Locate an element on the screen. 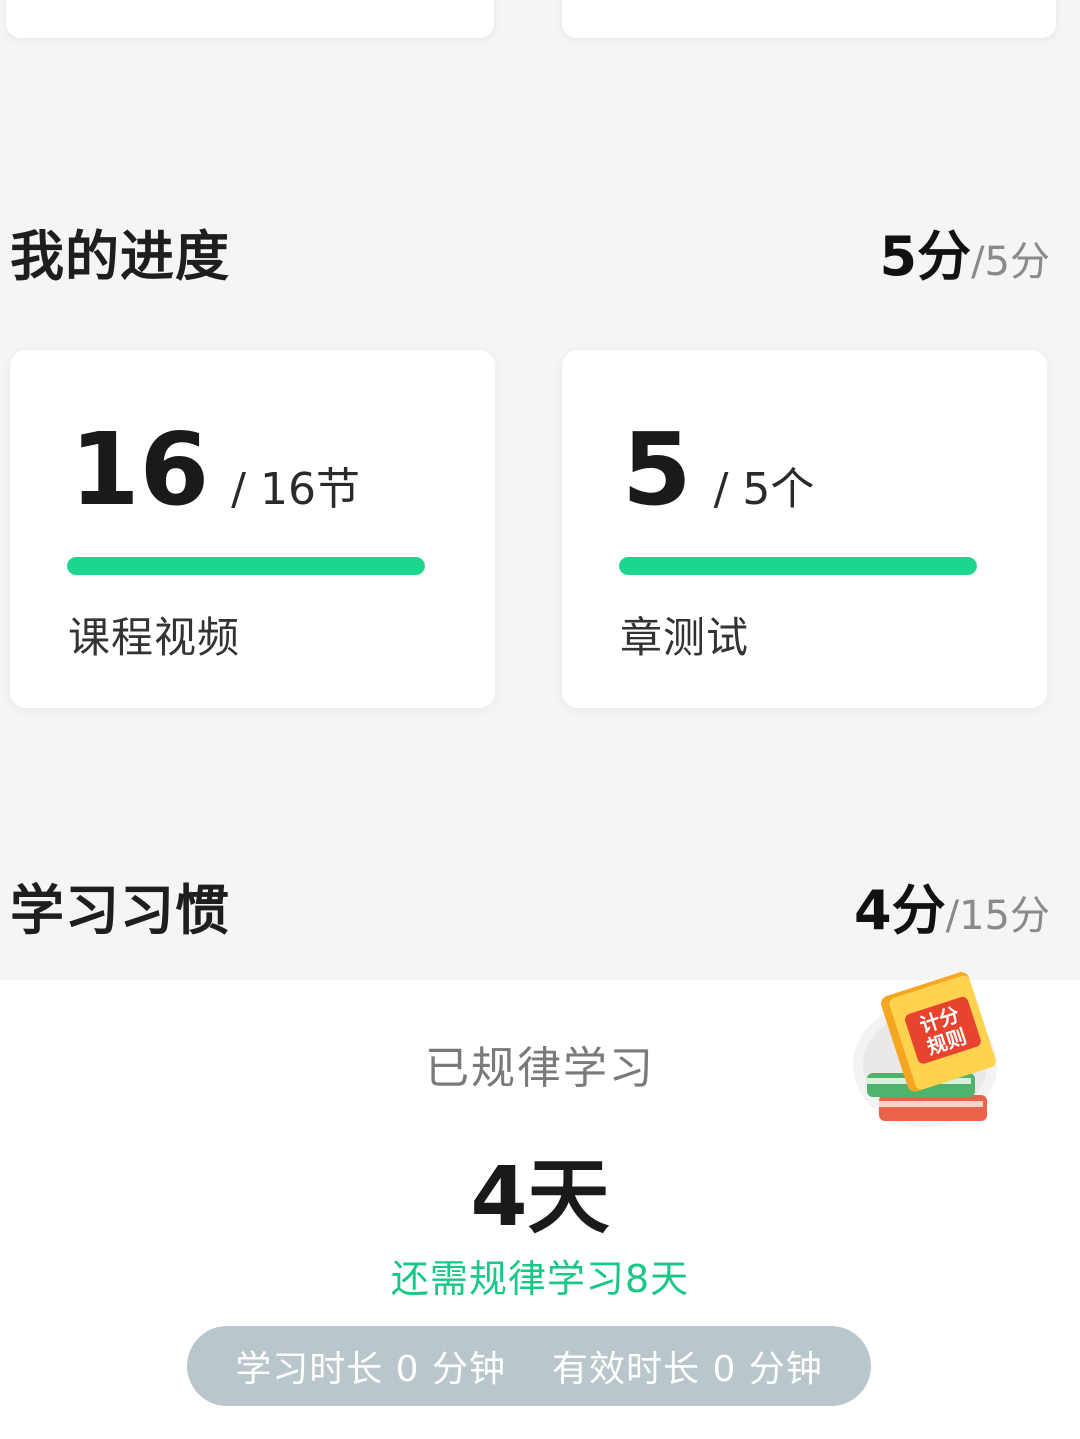 The width and height of the screenshot is (1080, 1439). progress-score: 5分 /5分 is located at coordinates (964, 251).